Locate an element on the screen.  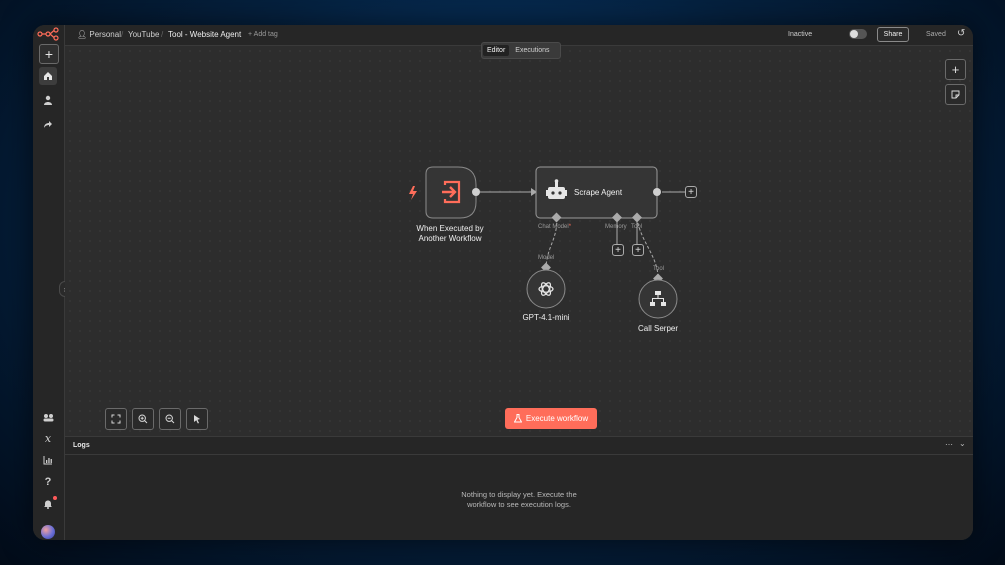
notification-dot is located at coordinates (55, 498).